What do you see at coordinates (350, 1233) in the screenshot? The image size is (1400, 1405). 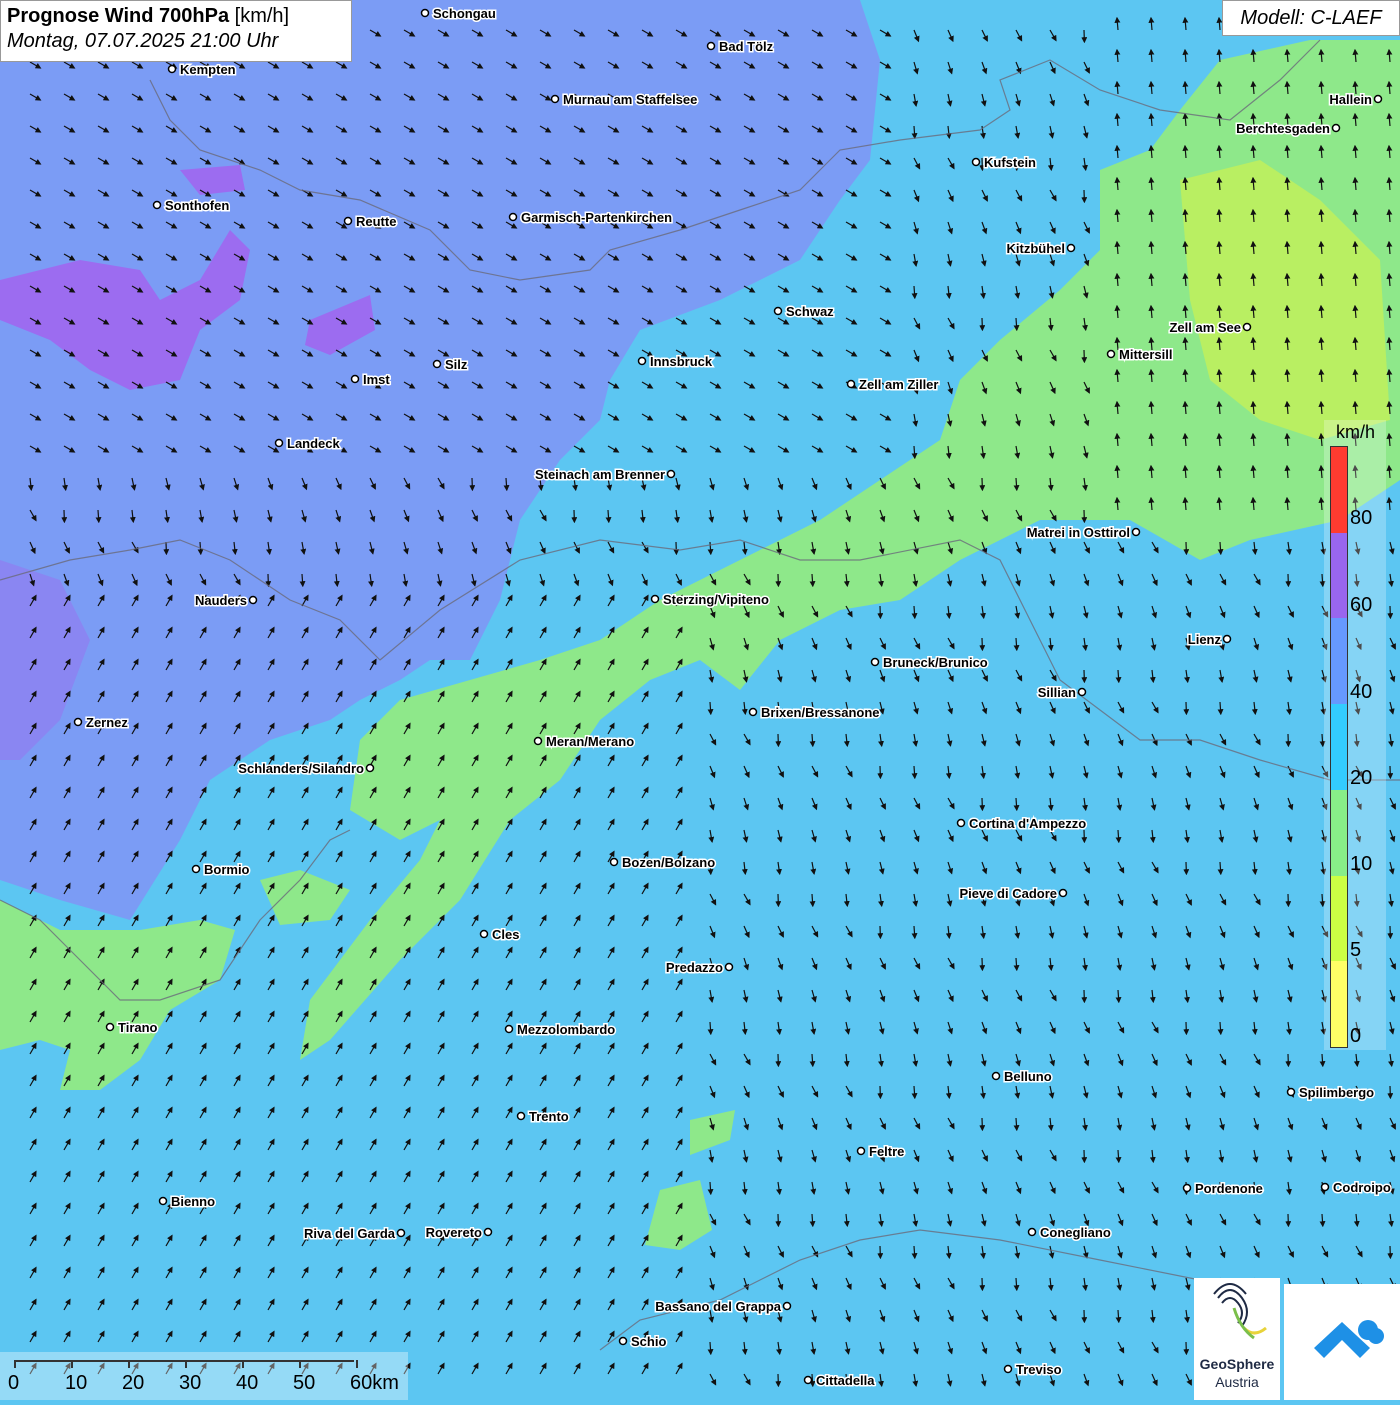 I see `city-label: Riva del Garda` at bounding box center [350, 1233].